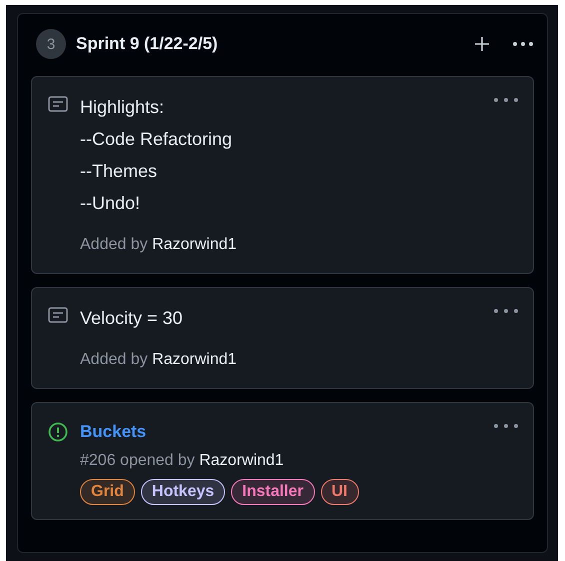 The width and height of the screenshot is (565, 561). Describe the element at coordinates (147, 44) in the screenshot. I see `column-title: Sprint 9 (1/22-2/5)` at that location.